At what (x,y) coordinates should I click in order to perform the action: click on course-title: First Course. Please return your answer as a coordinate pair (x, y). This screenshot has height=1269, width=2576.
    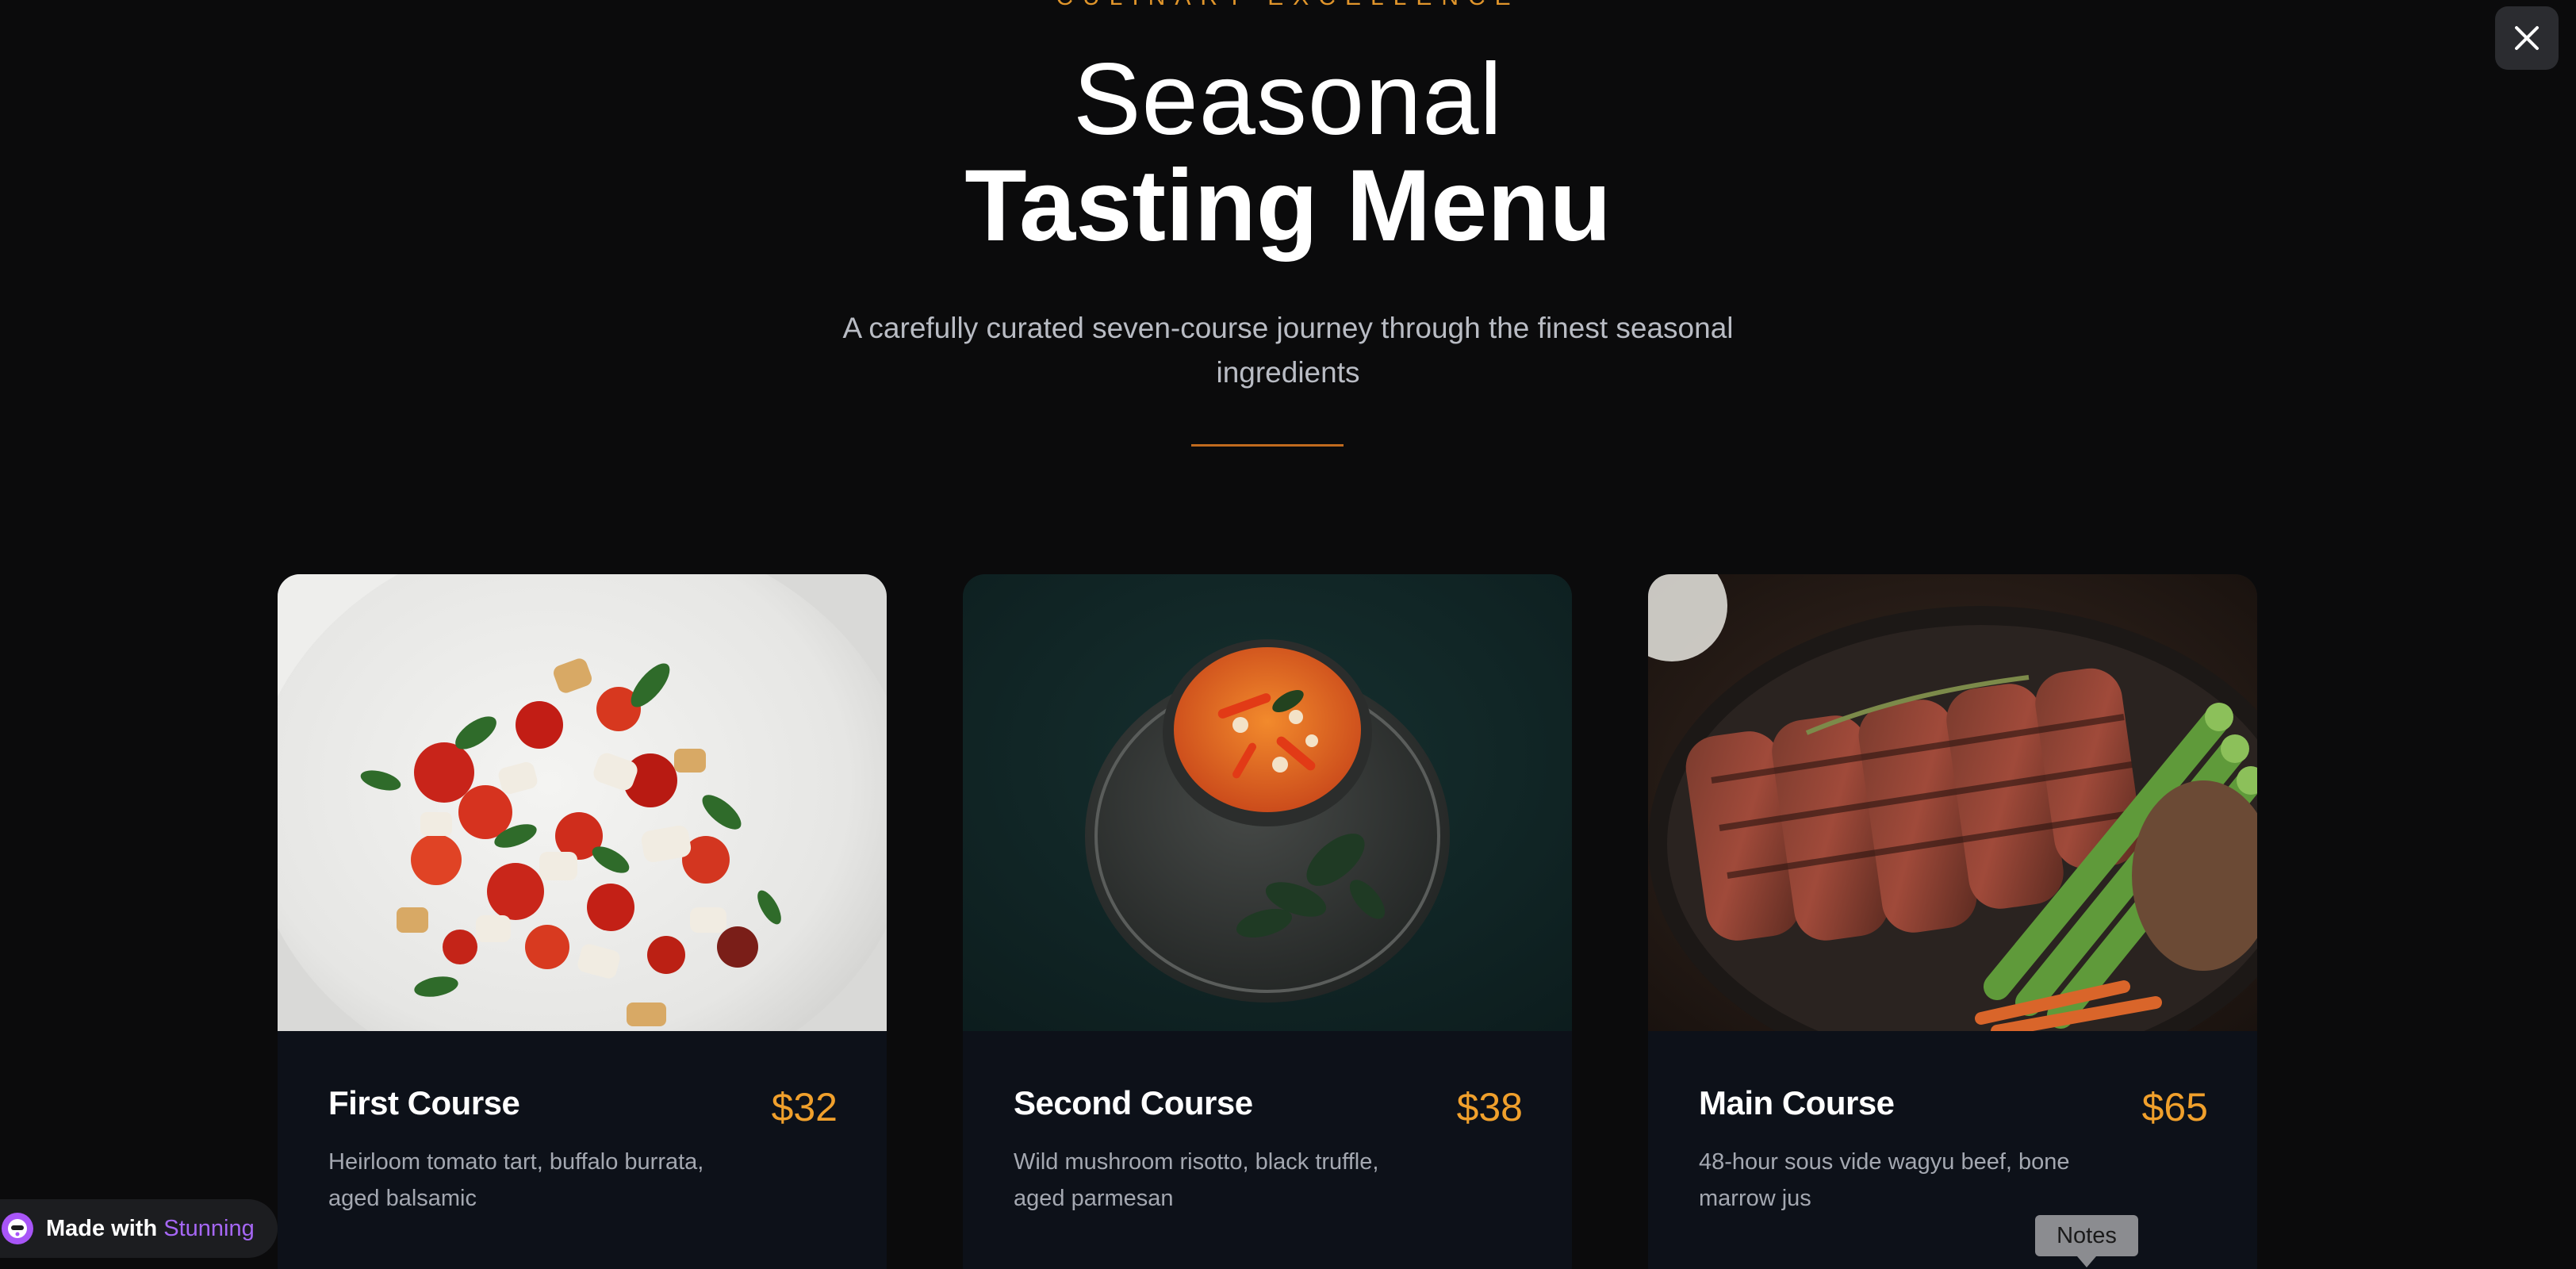
    Looking at the image, I should click on (424, 1102).